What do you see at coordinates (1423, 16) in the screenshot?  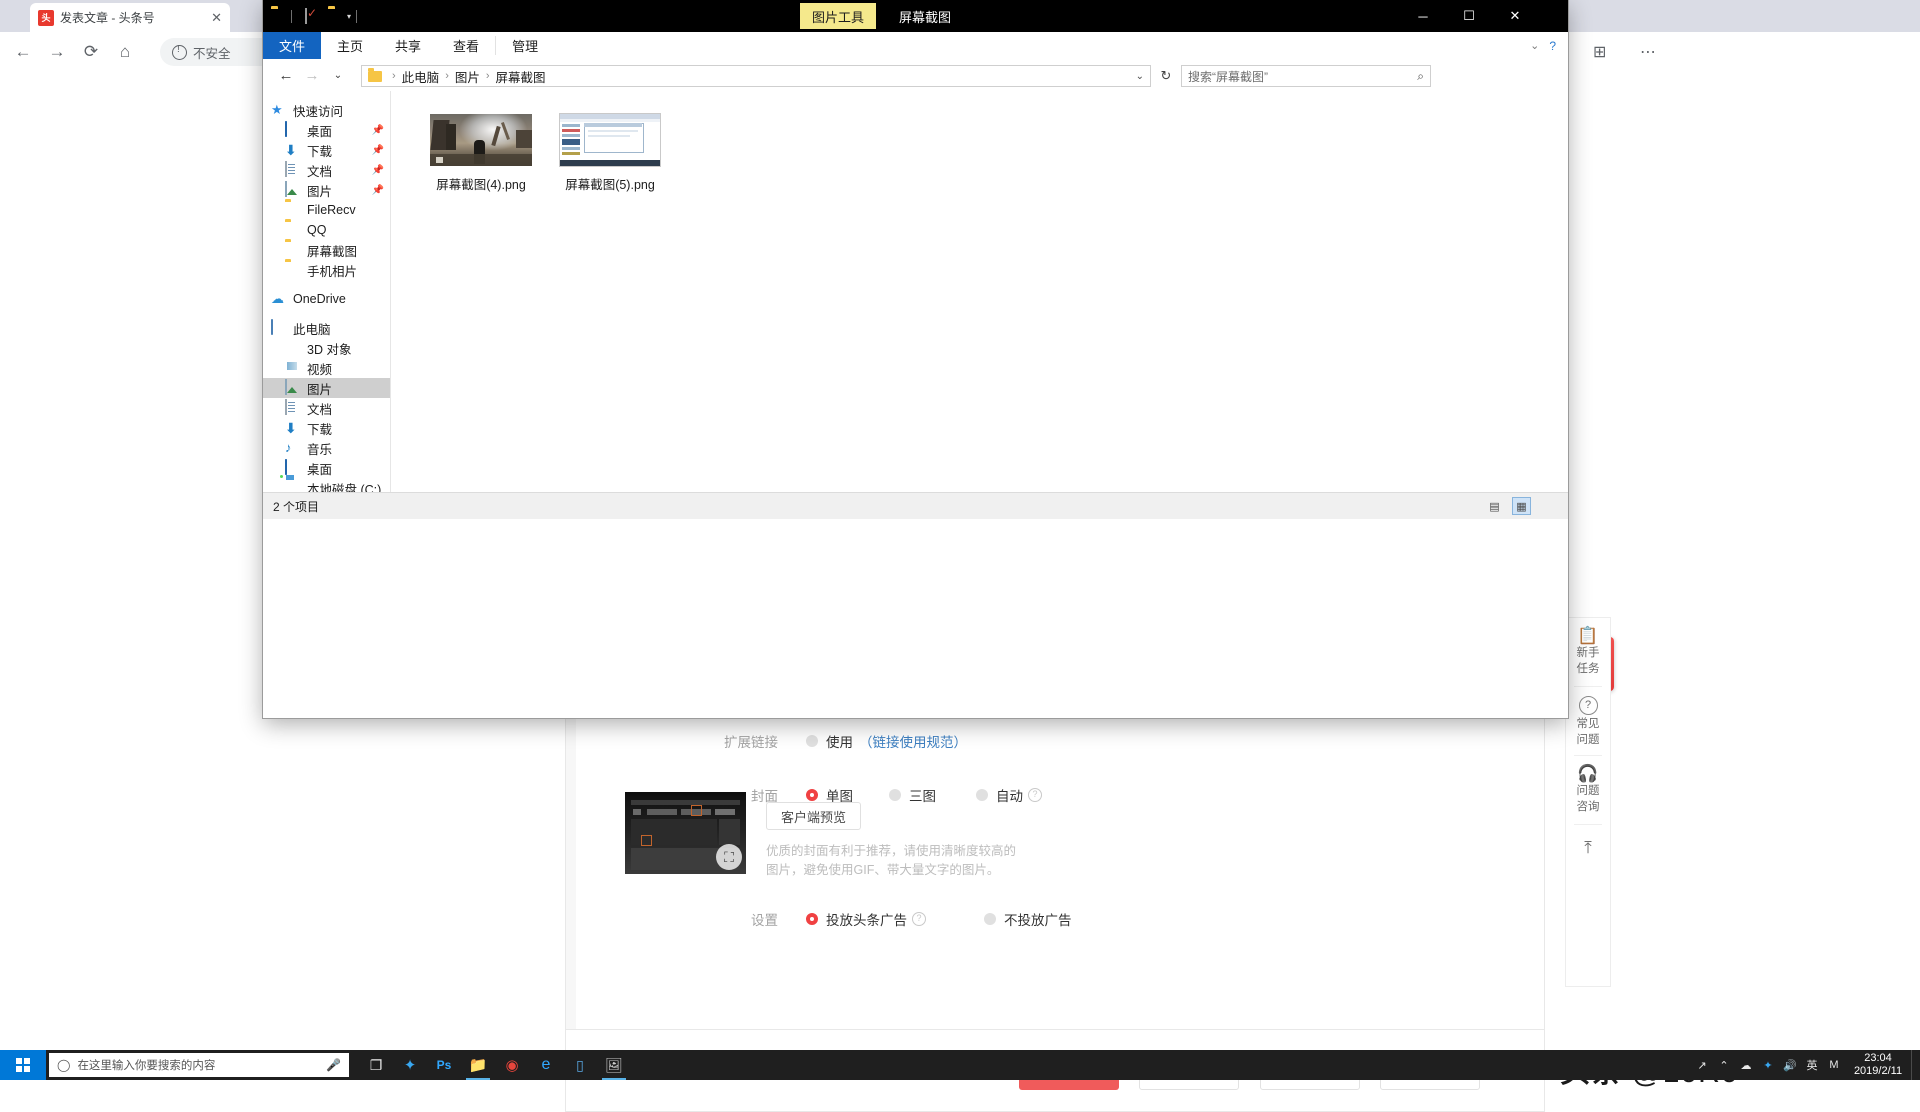 I see `minimize-button: ─` at bounding box center [1423, 16].